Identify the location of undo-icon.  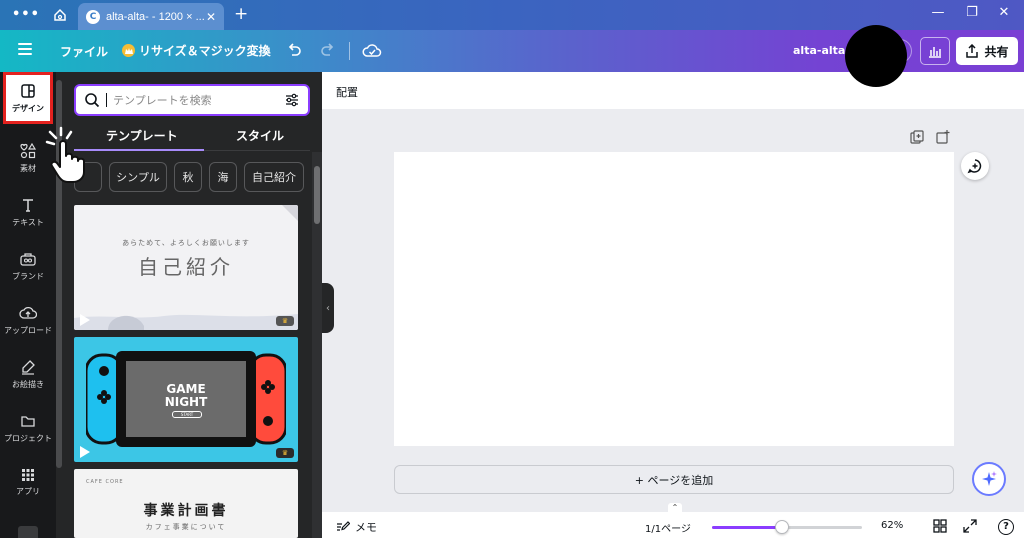
(294, 49).